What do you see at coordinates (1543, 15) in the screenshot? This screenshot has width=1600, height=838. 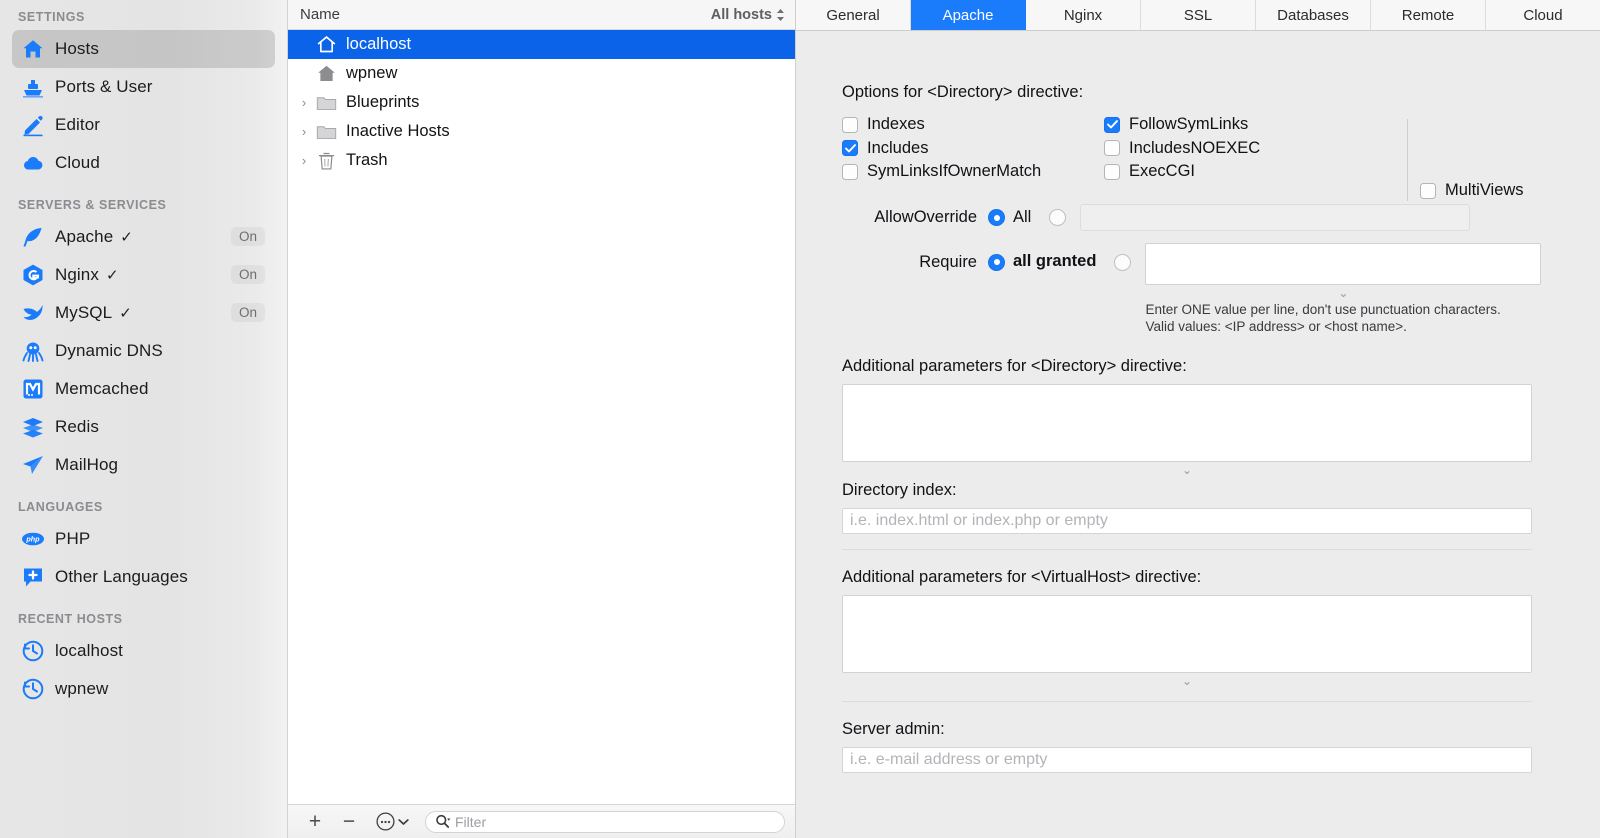 I see `tab-cloud: Cloud` at bounding box center [1543, 15].